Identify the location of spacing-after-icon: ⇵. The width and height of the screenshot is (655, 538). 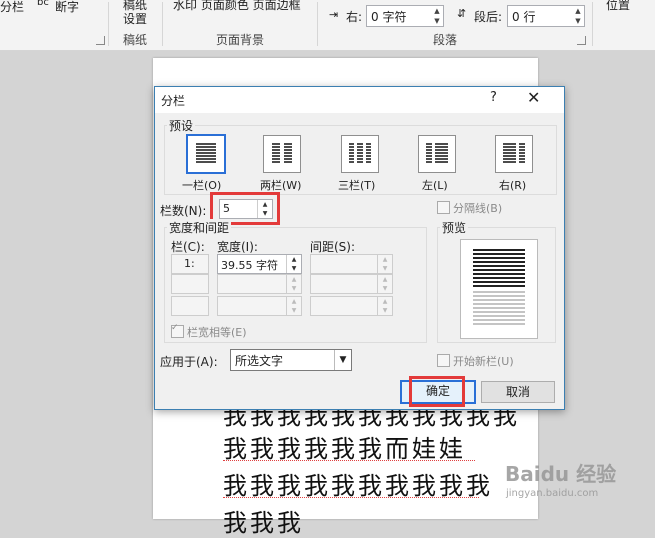
(462, 13).